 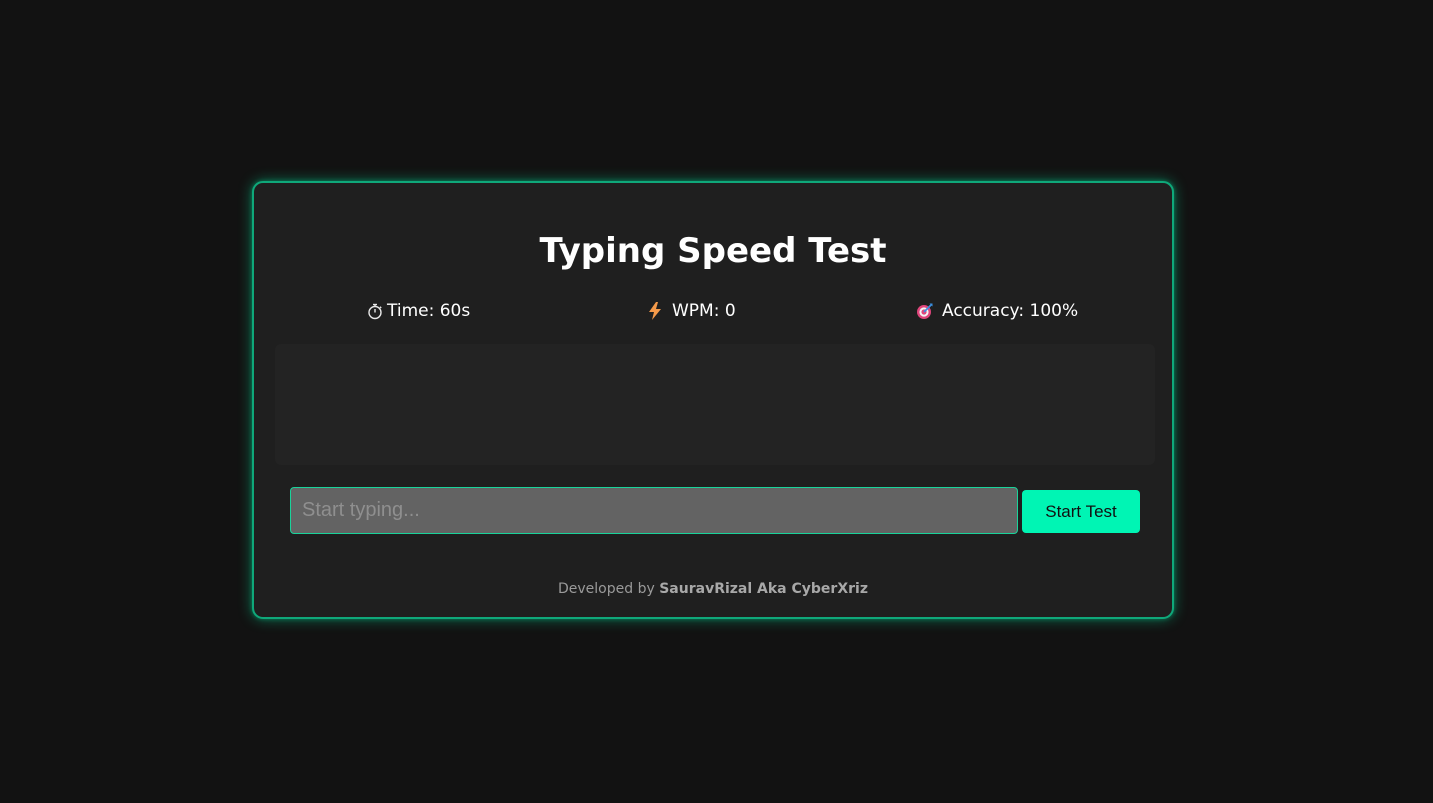 I want to click on footer-credit: Developed by SauravRizal Aka CyberXriz, so click(x=713, y=589).